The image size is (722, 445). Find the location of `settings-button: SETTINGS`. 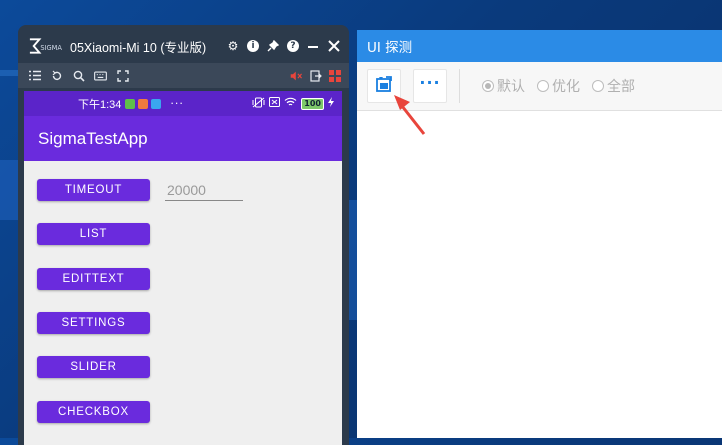

settings-button: SETTINGS is located at coordinates (93, 323).